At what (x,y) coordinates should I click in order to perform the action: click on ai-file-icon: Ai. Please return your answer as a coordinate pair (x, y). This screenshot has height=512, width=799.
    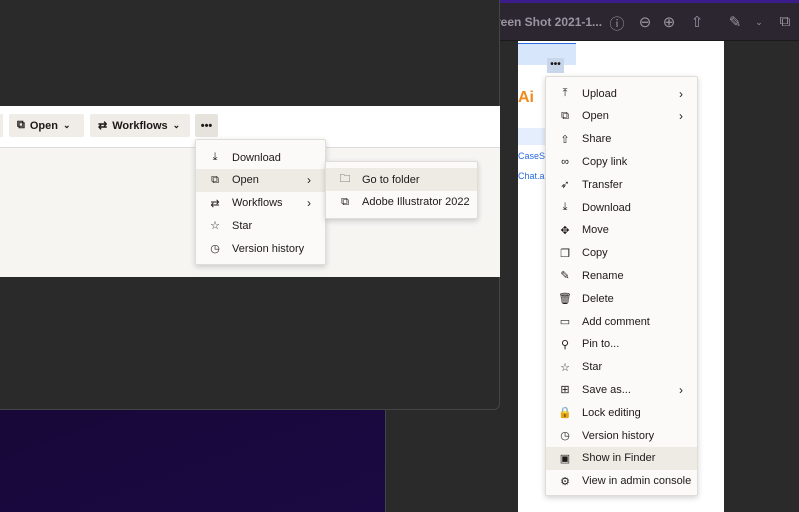
    Looking at the image, I should click on (526, 97).